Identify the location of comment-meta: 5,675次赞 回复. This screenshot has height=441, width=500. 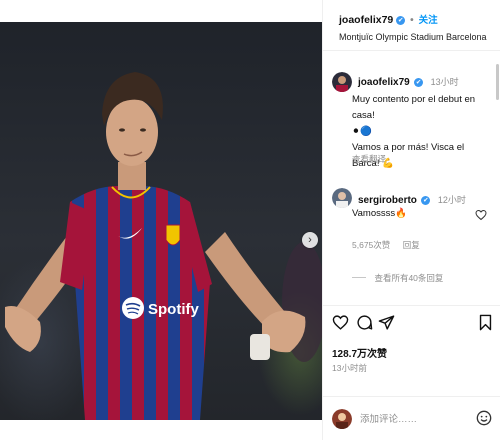
(386, 244).